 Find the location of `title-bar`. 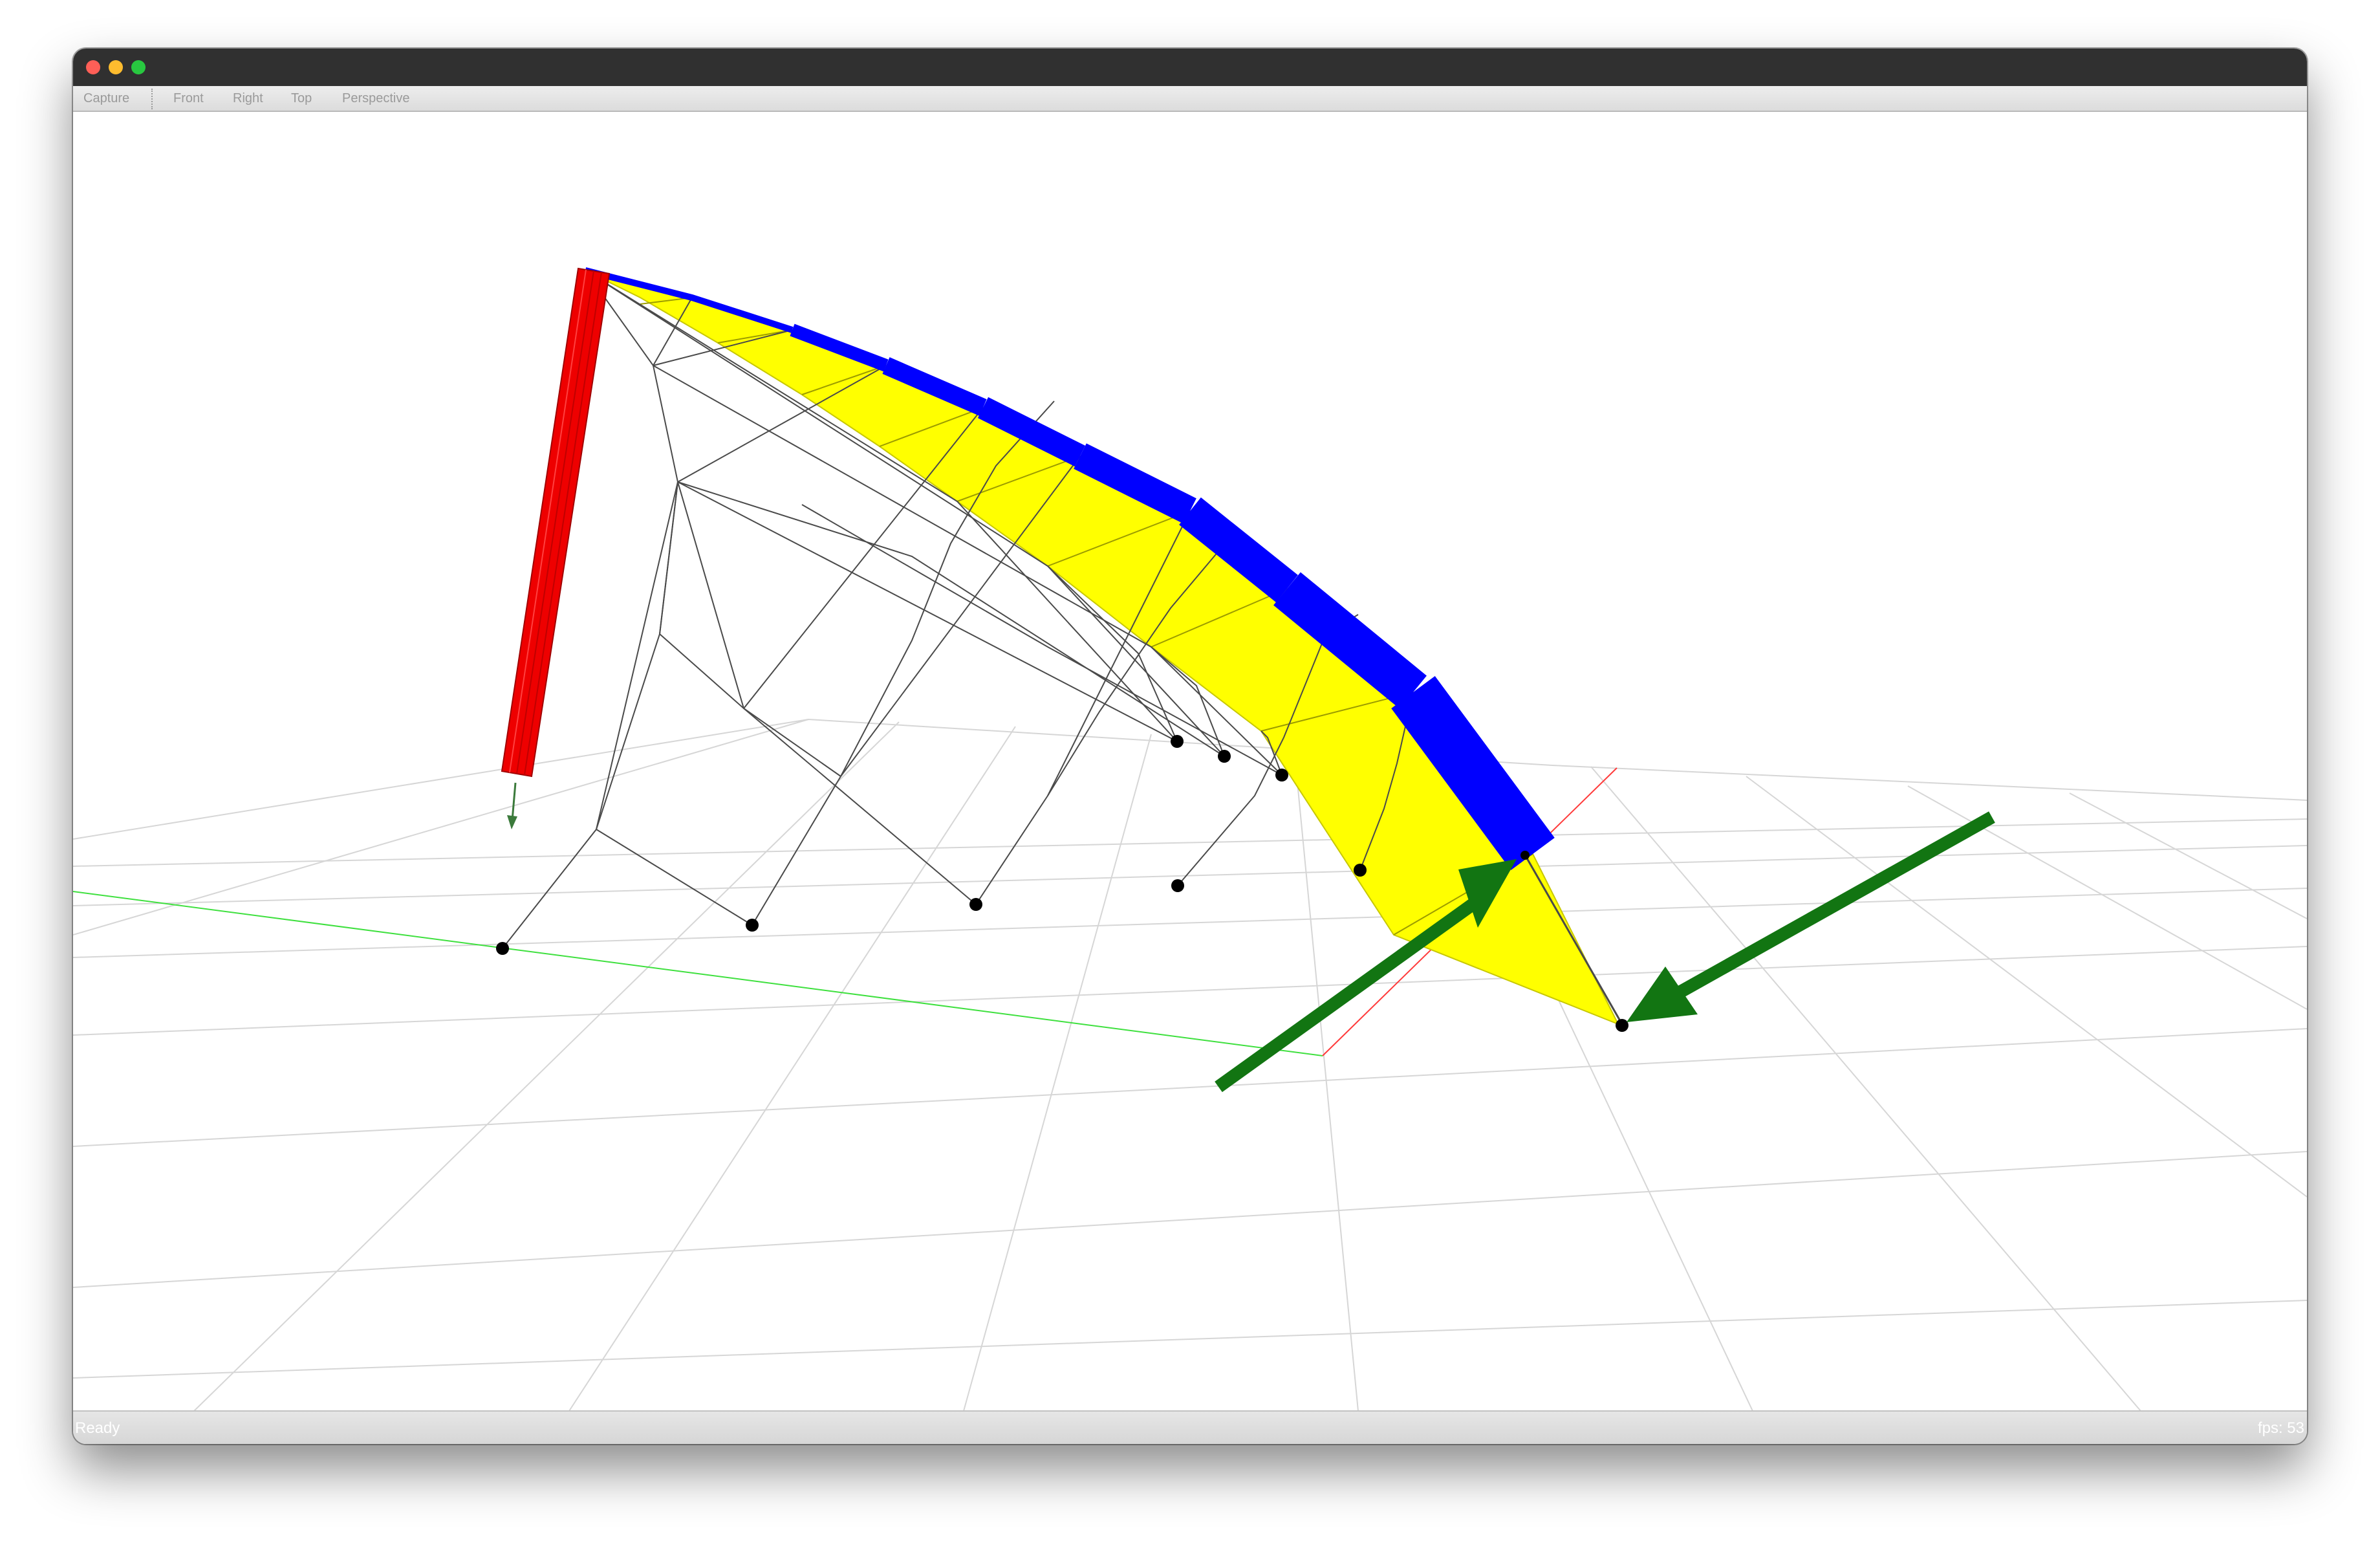

title-bar is located at coordinates (1190, 67).